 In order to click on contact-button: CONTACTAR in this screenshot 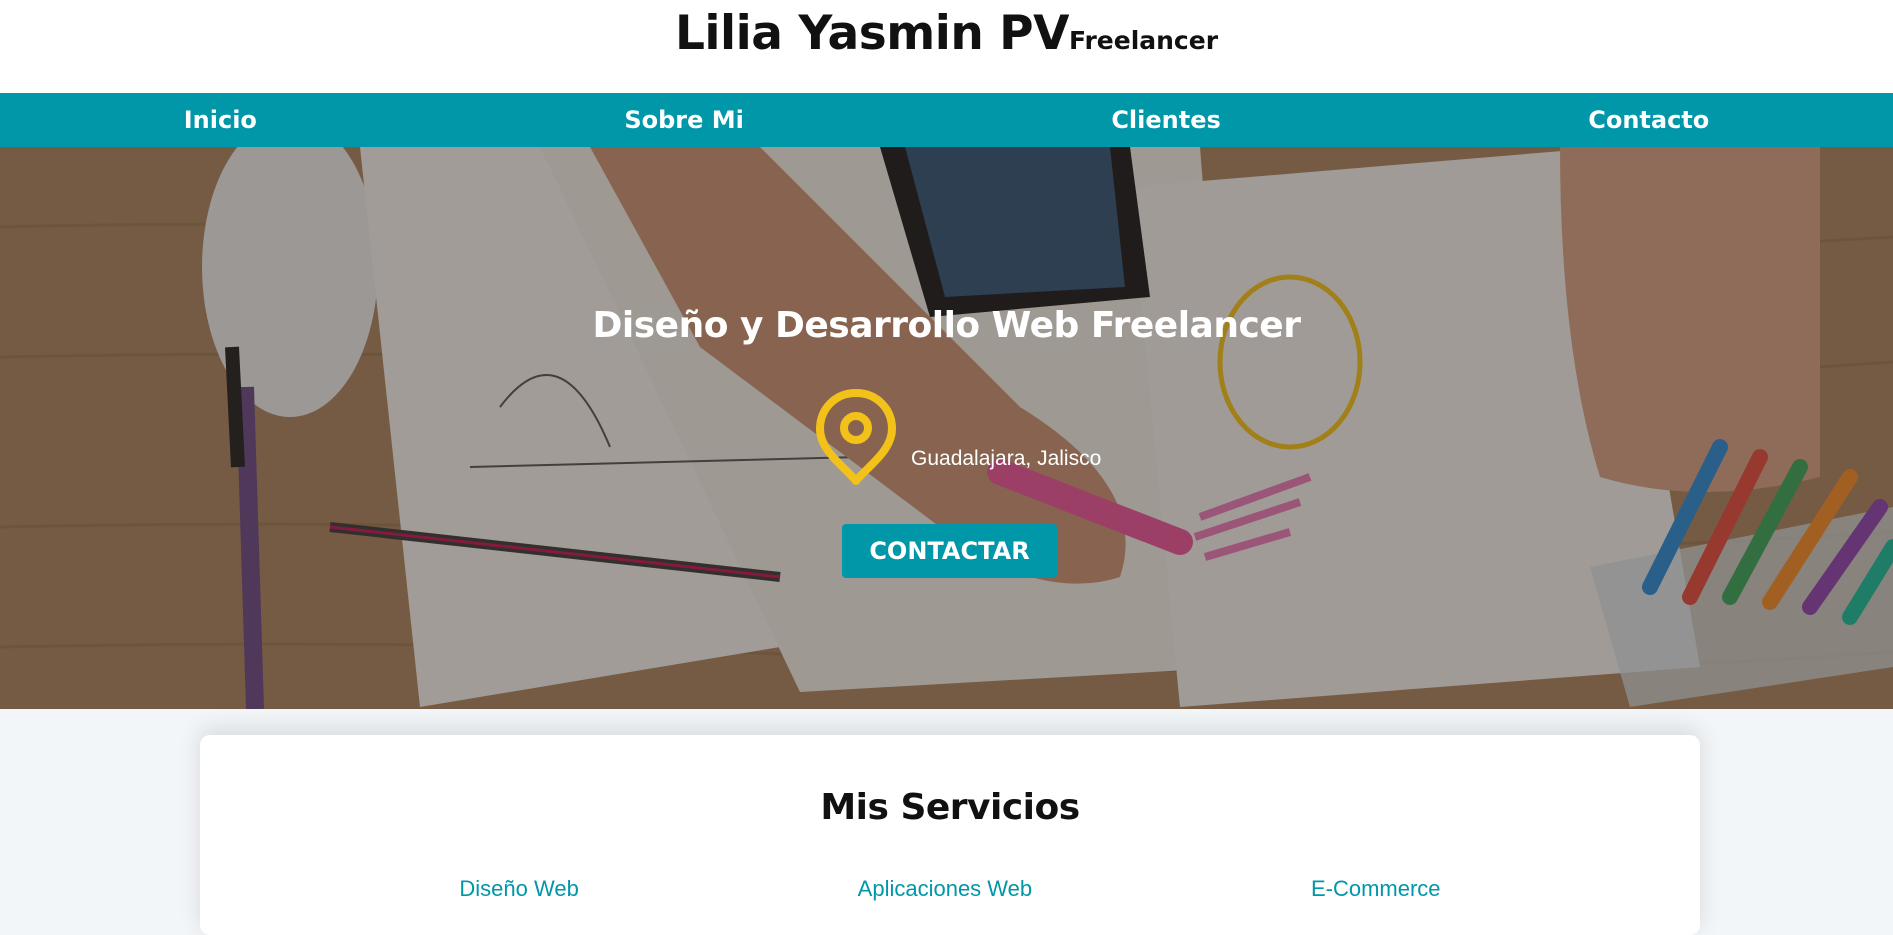, I will do `click(949, 551)`.